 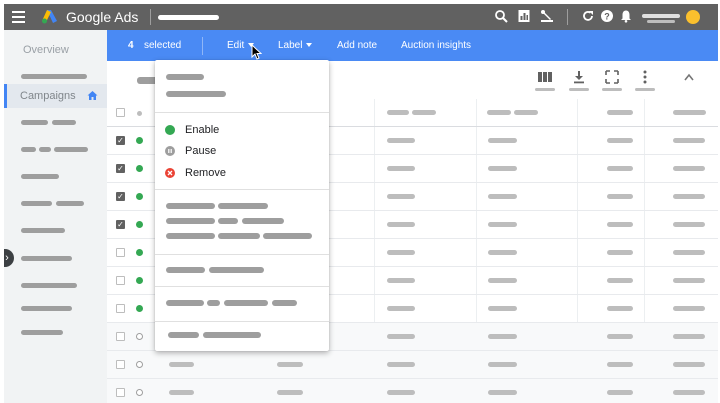 What do you see at coordinates (202, 130) in the screenshot?
I see `menu-item-label: Enable` at bounding box center [202, 130].